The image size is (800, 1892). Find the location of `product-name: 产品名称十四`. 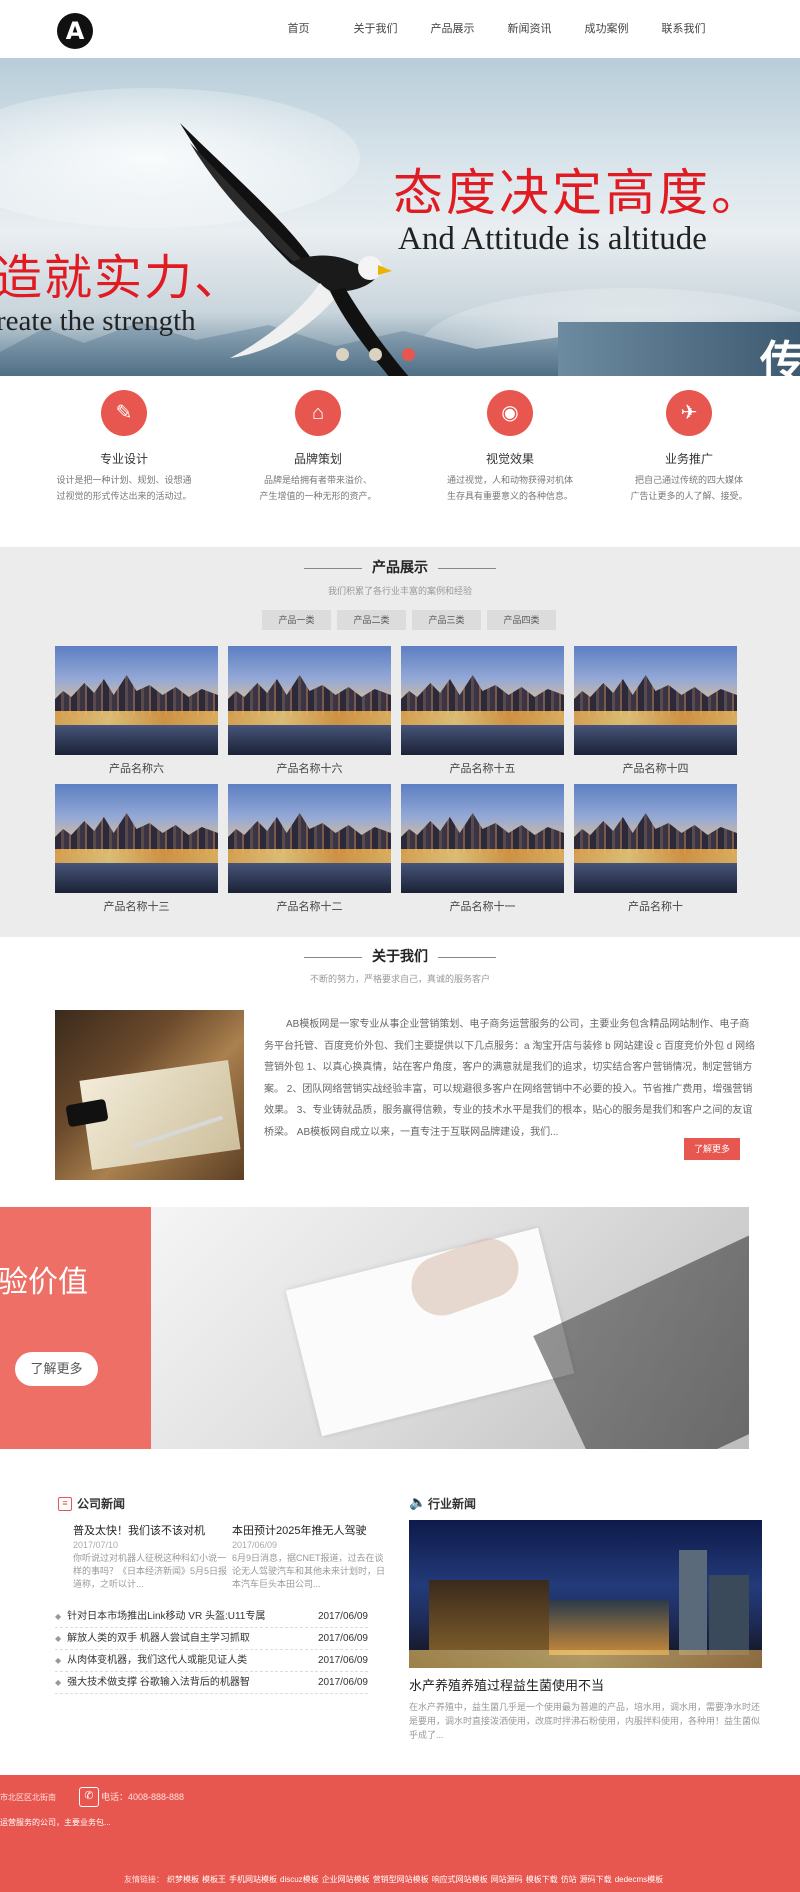

product-name: 产品名称十四 is located at coordinates (655, 769).